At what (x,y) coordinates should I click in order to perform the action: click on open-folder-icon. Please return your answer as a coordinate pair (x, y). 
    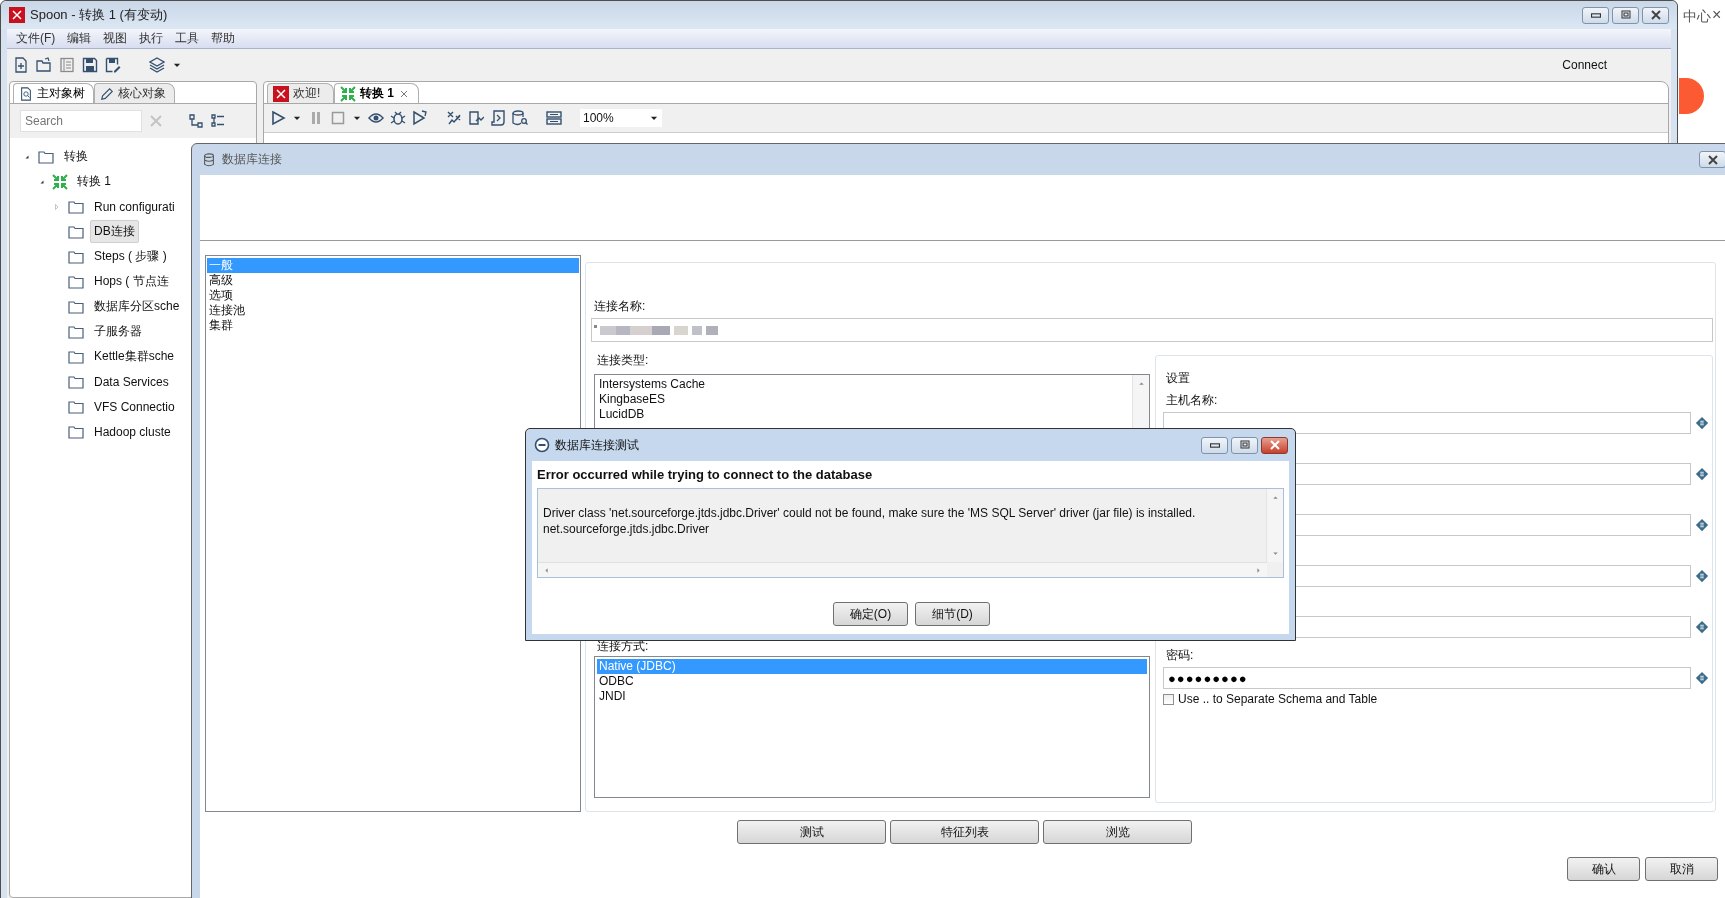
    Looking at the image, I should click on (44, 65).